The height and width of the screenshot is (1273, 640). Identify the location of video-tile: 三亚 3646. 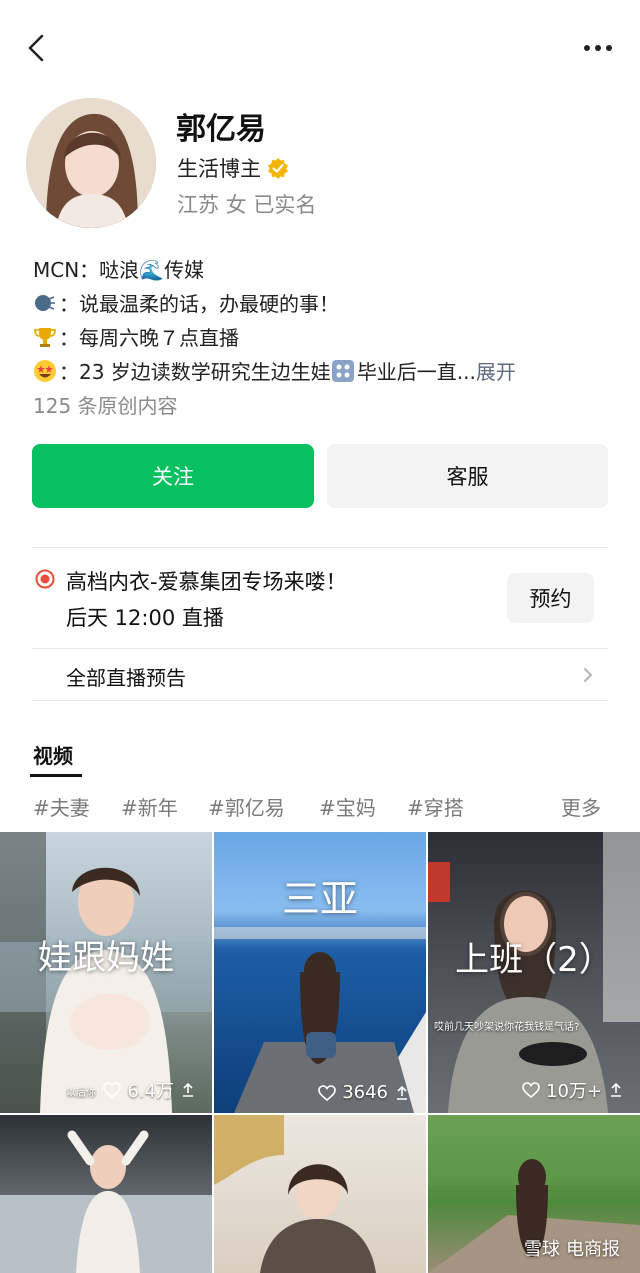
(320, 972).